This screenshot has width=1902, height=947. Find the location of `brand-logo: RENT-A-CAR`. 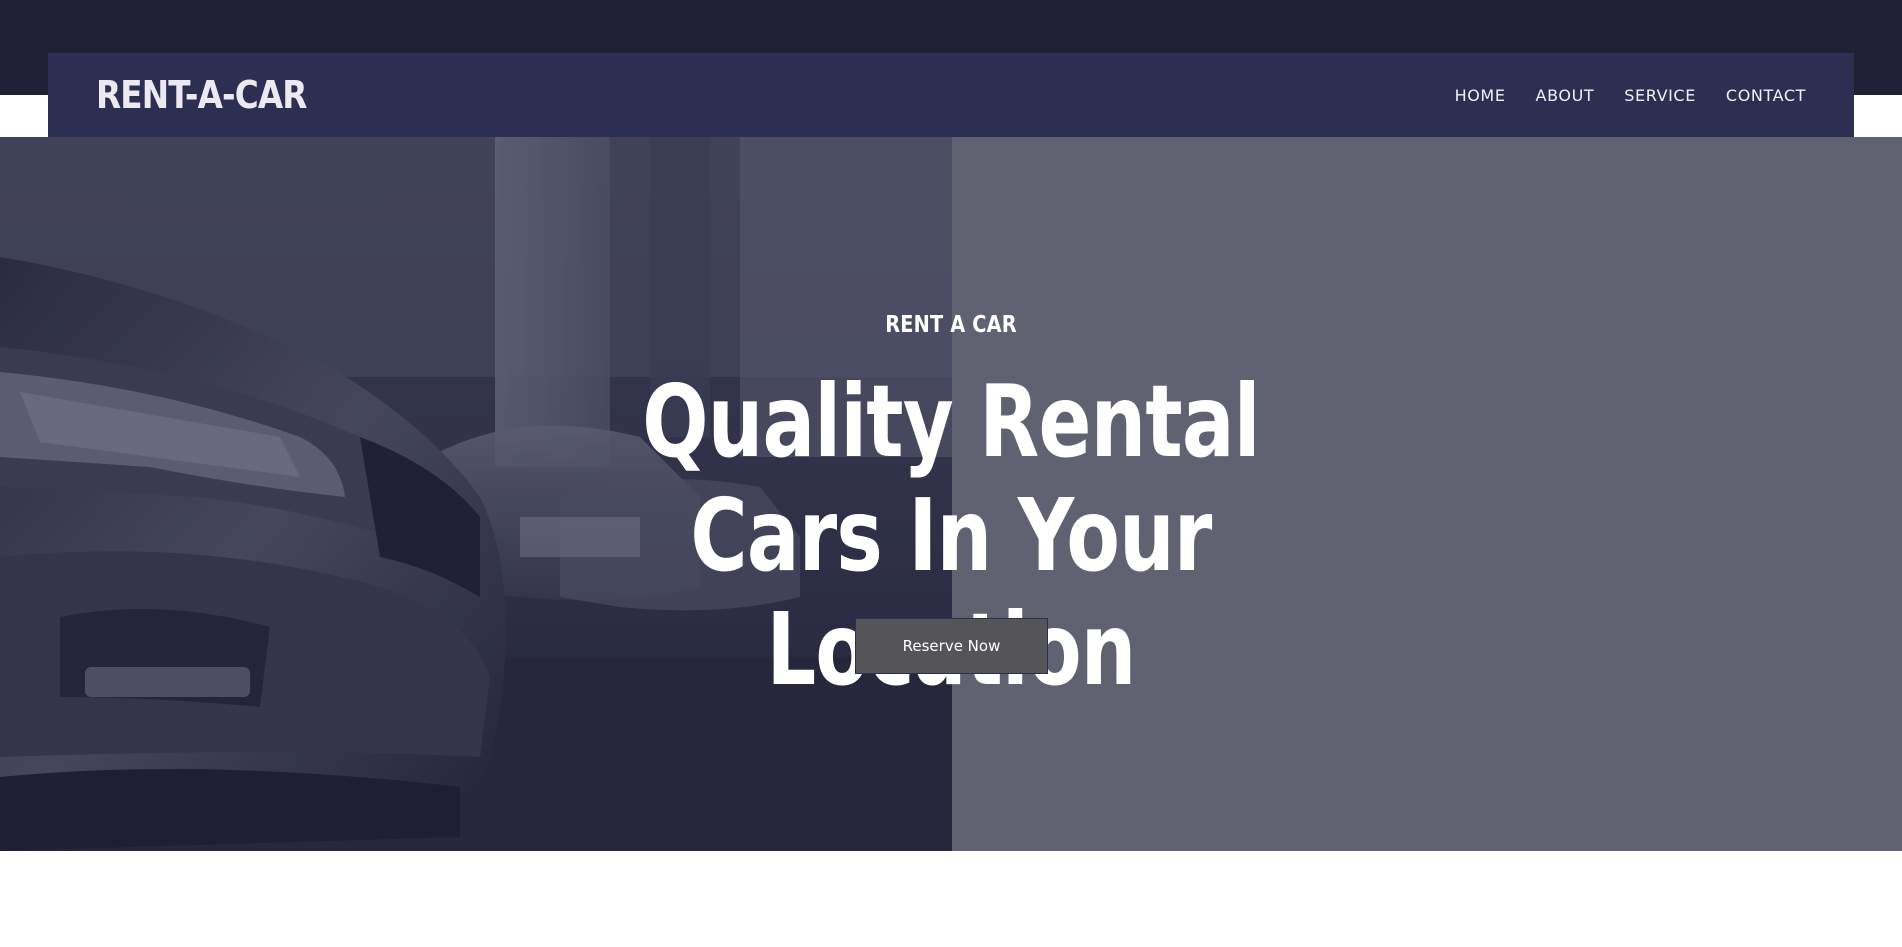

brand-logo: RENT-A-CAR is located at coordinates (201, 95).